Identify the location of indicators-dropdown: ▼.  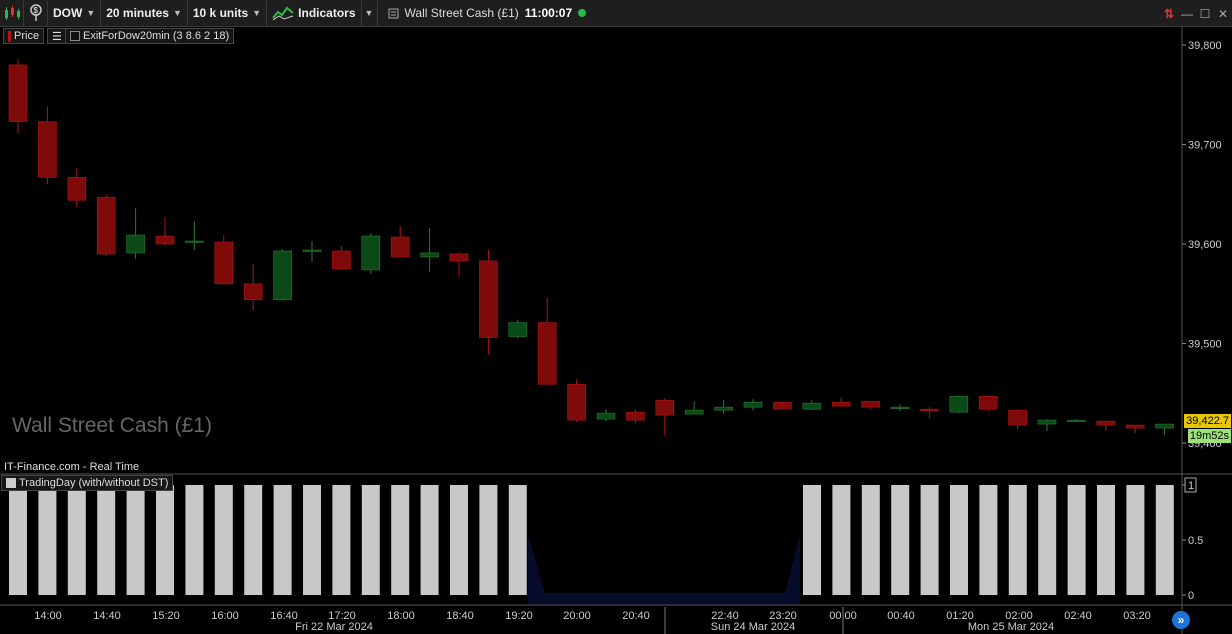
(370, 13).